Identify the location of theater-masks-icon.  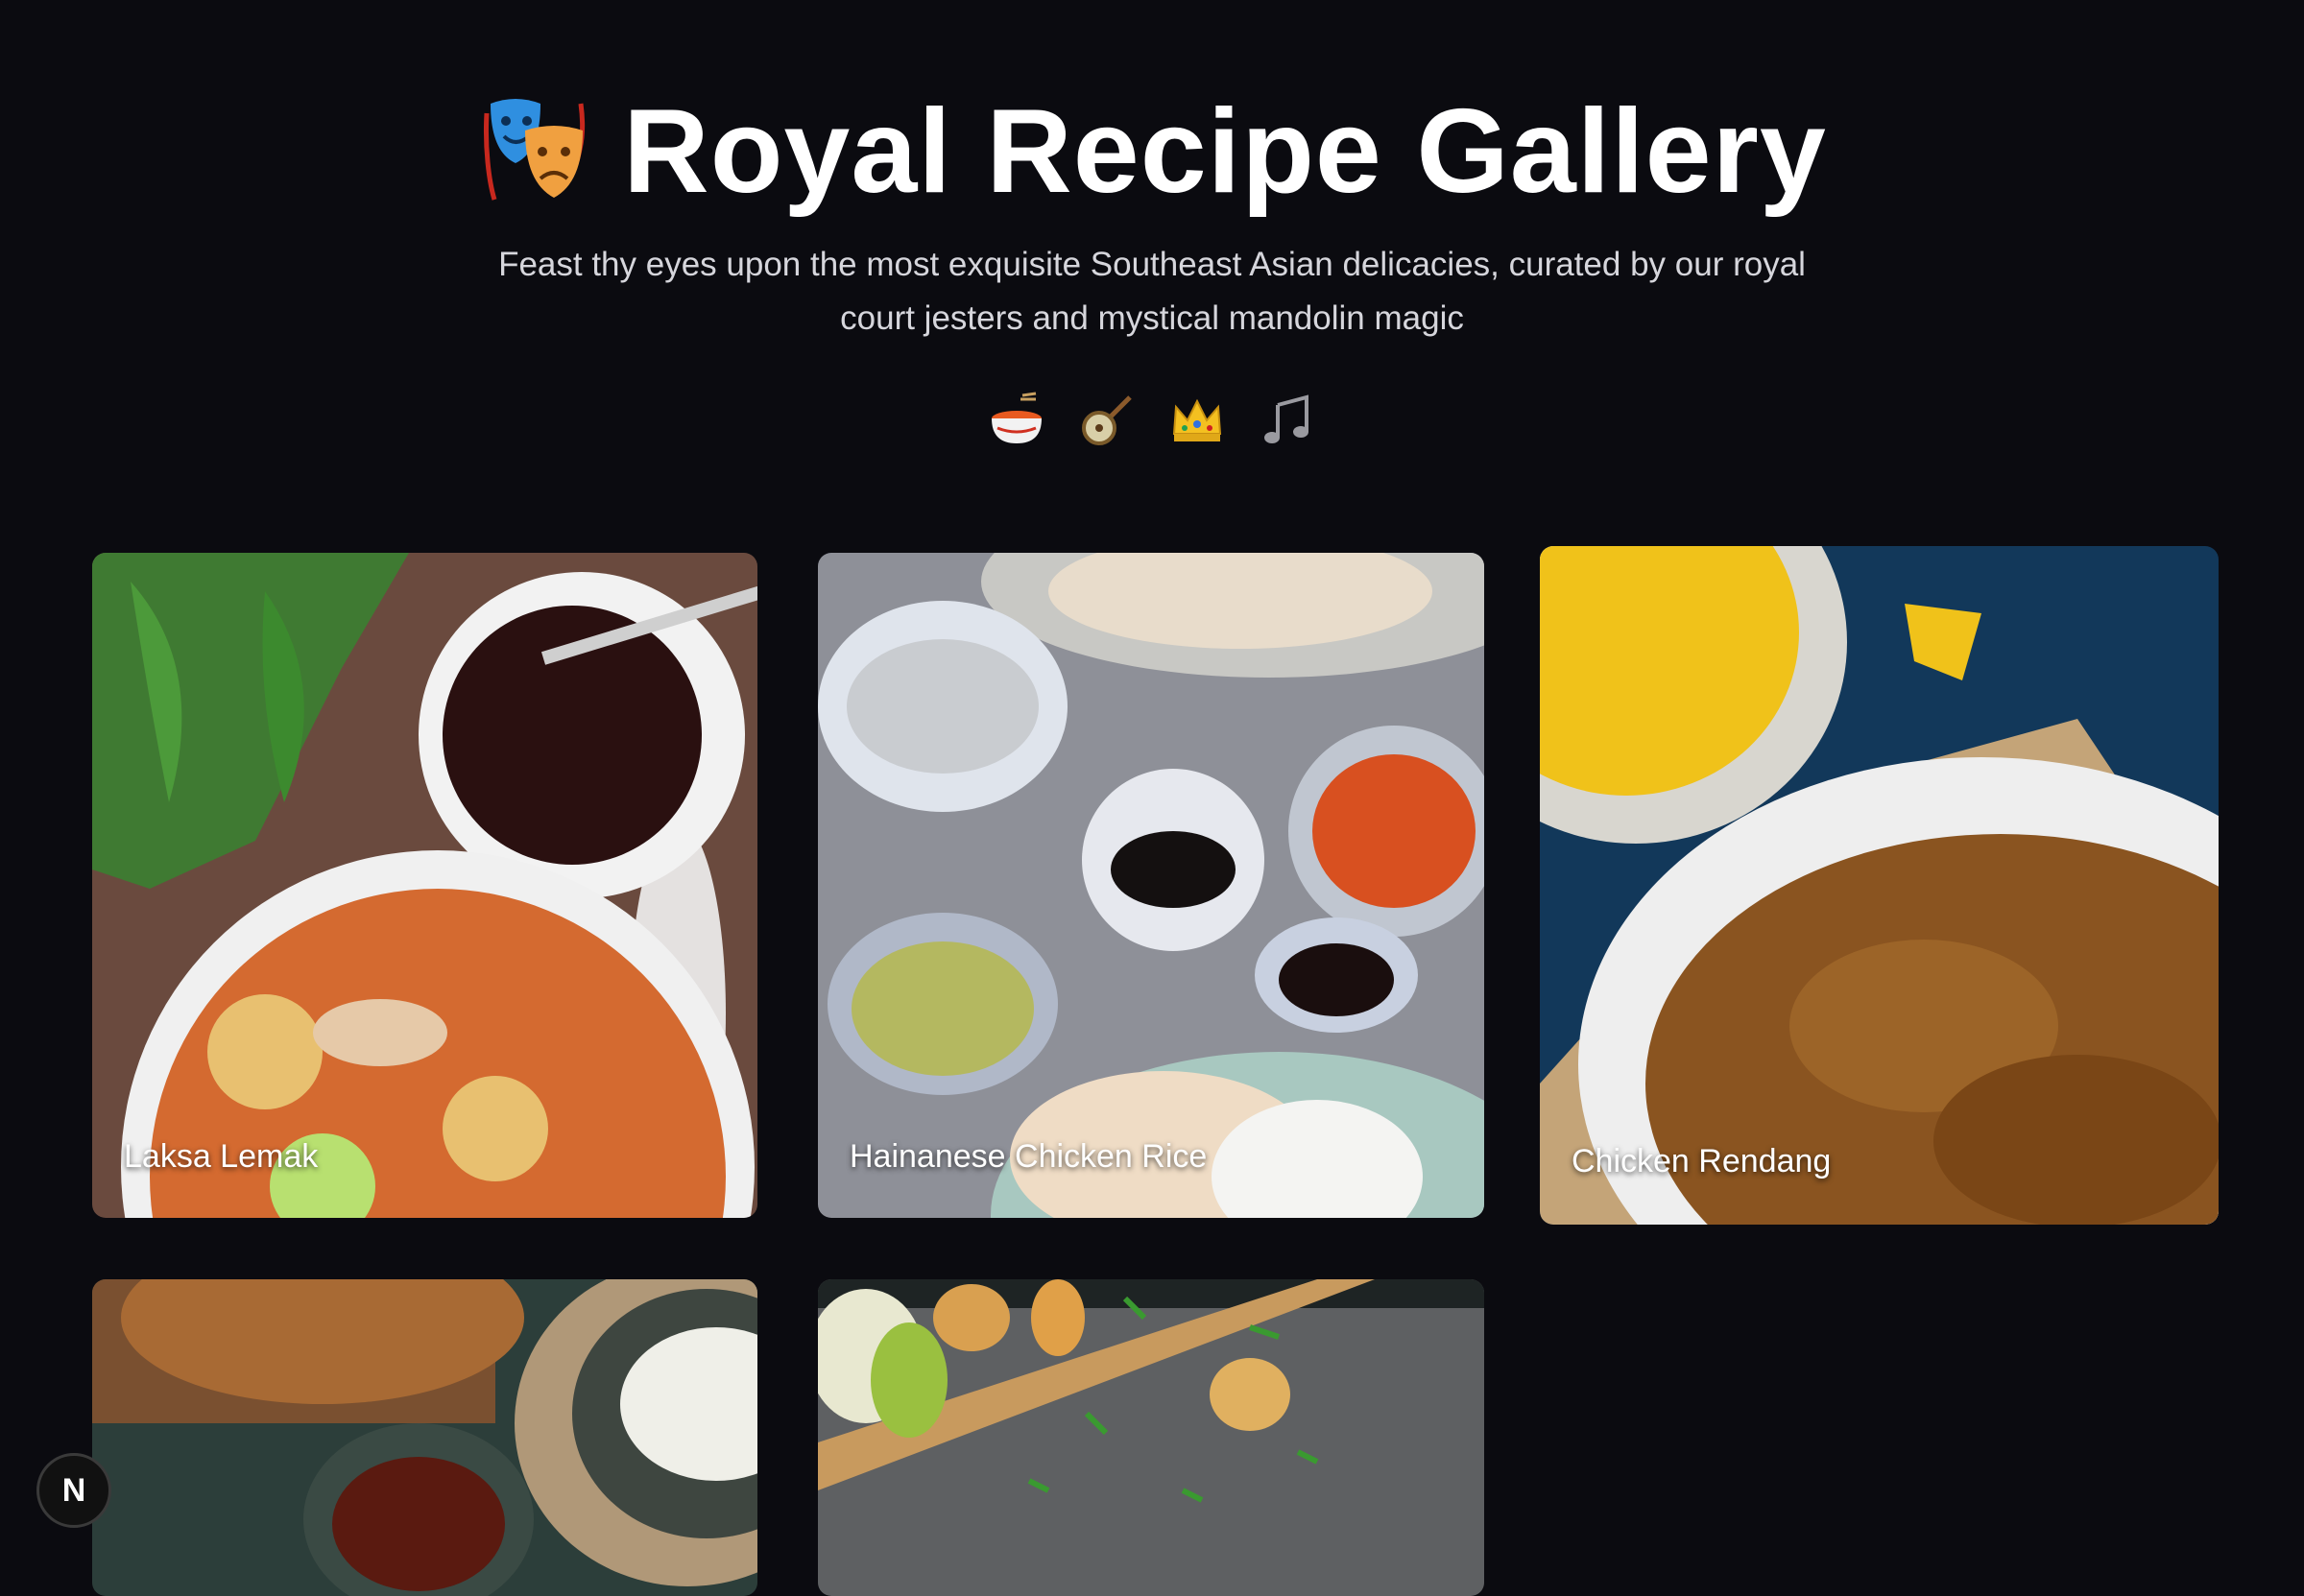
(535, 150).